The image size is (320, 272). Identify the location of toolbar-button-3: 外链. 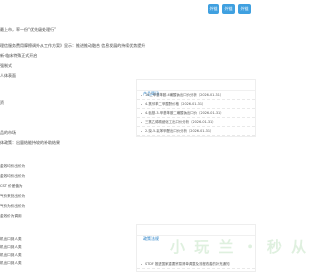
(244, 9).